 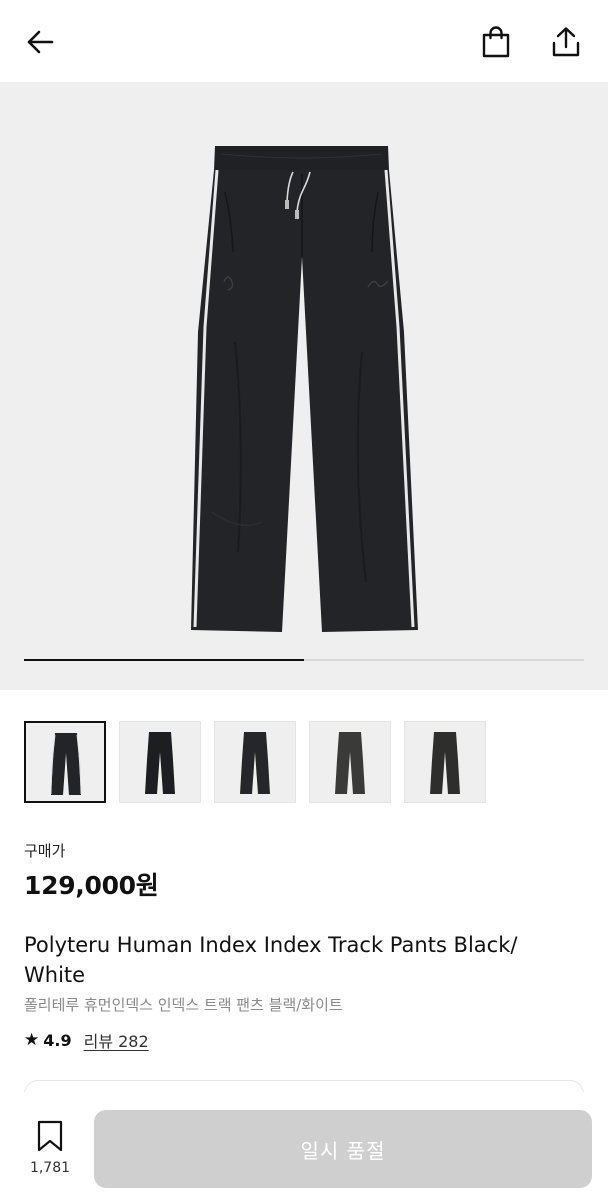 What do you see at coordinates (164, 660) in the screenshot?
I see `gallery-progress-fill` at bounding box center [164, 660].